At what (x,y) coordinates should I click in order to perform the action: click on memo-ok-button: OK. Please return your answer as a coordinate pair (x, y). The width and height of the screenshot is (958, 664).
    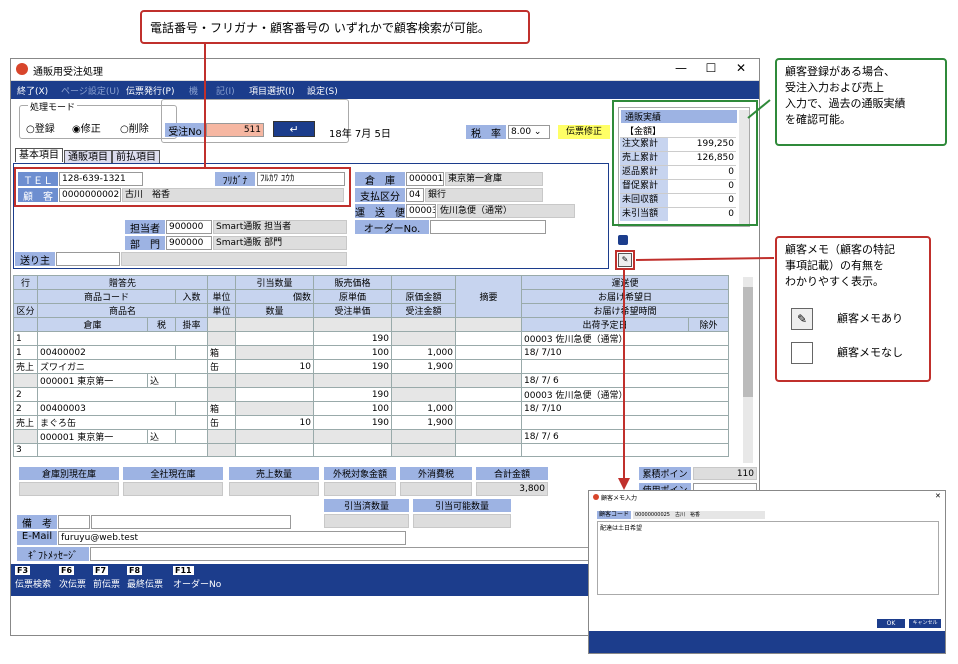
    Looking at the image, I should click on (891, 623).